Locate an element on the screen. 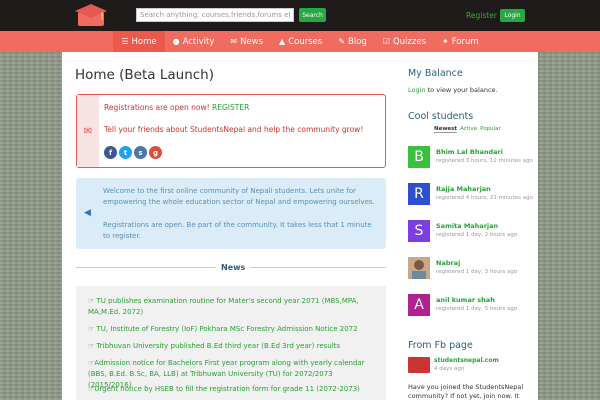  nav-forum-label: Forum is located at coordinates (465, 41).